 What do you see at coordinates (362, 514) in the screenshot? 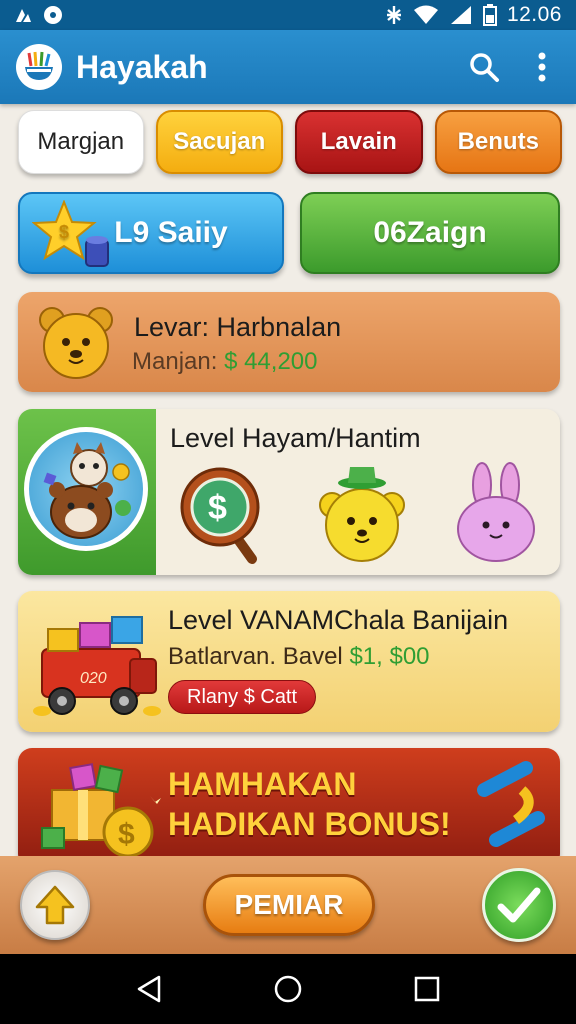
I see `yellow-bear-icon` at bounding box center [362, 514].